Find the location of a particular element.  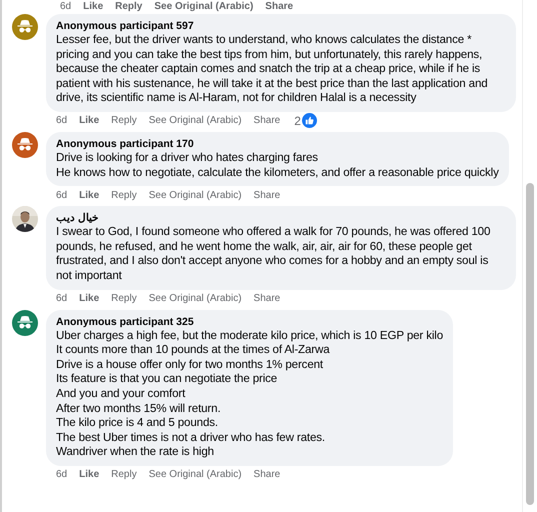

comment-text: And you and your comfort is located at coordinates (121, 394).